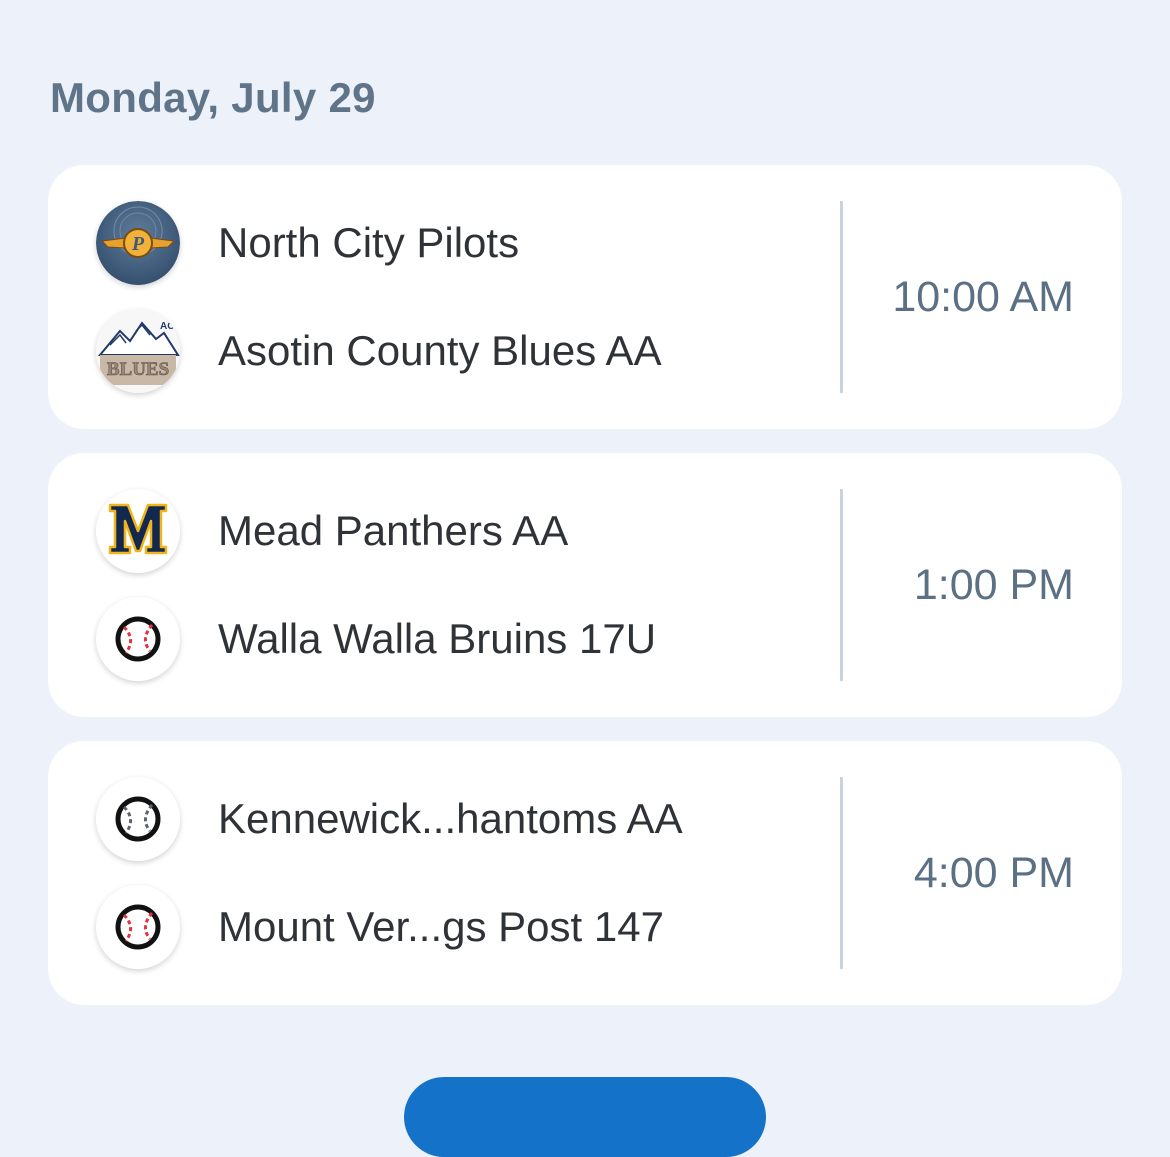 The image size is (1170, 1157). I want to click on svg-text: P, so click(138, 244).